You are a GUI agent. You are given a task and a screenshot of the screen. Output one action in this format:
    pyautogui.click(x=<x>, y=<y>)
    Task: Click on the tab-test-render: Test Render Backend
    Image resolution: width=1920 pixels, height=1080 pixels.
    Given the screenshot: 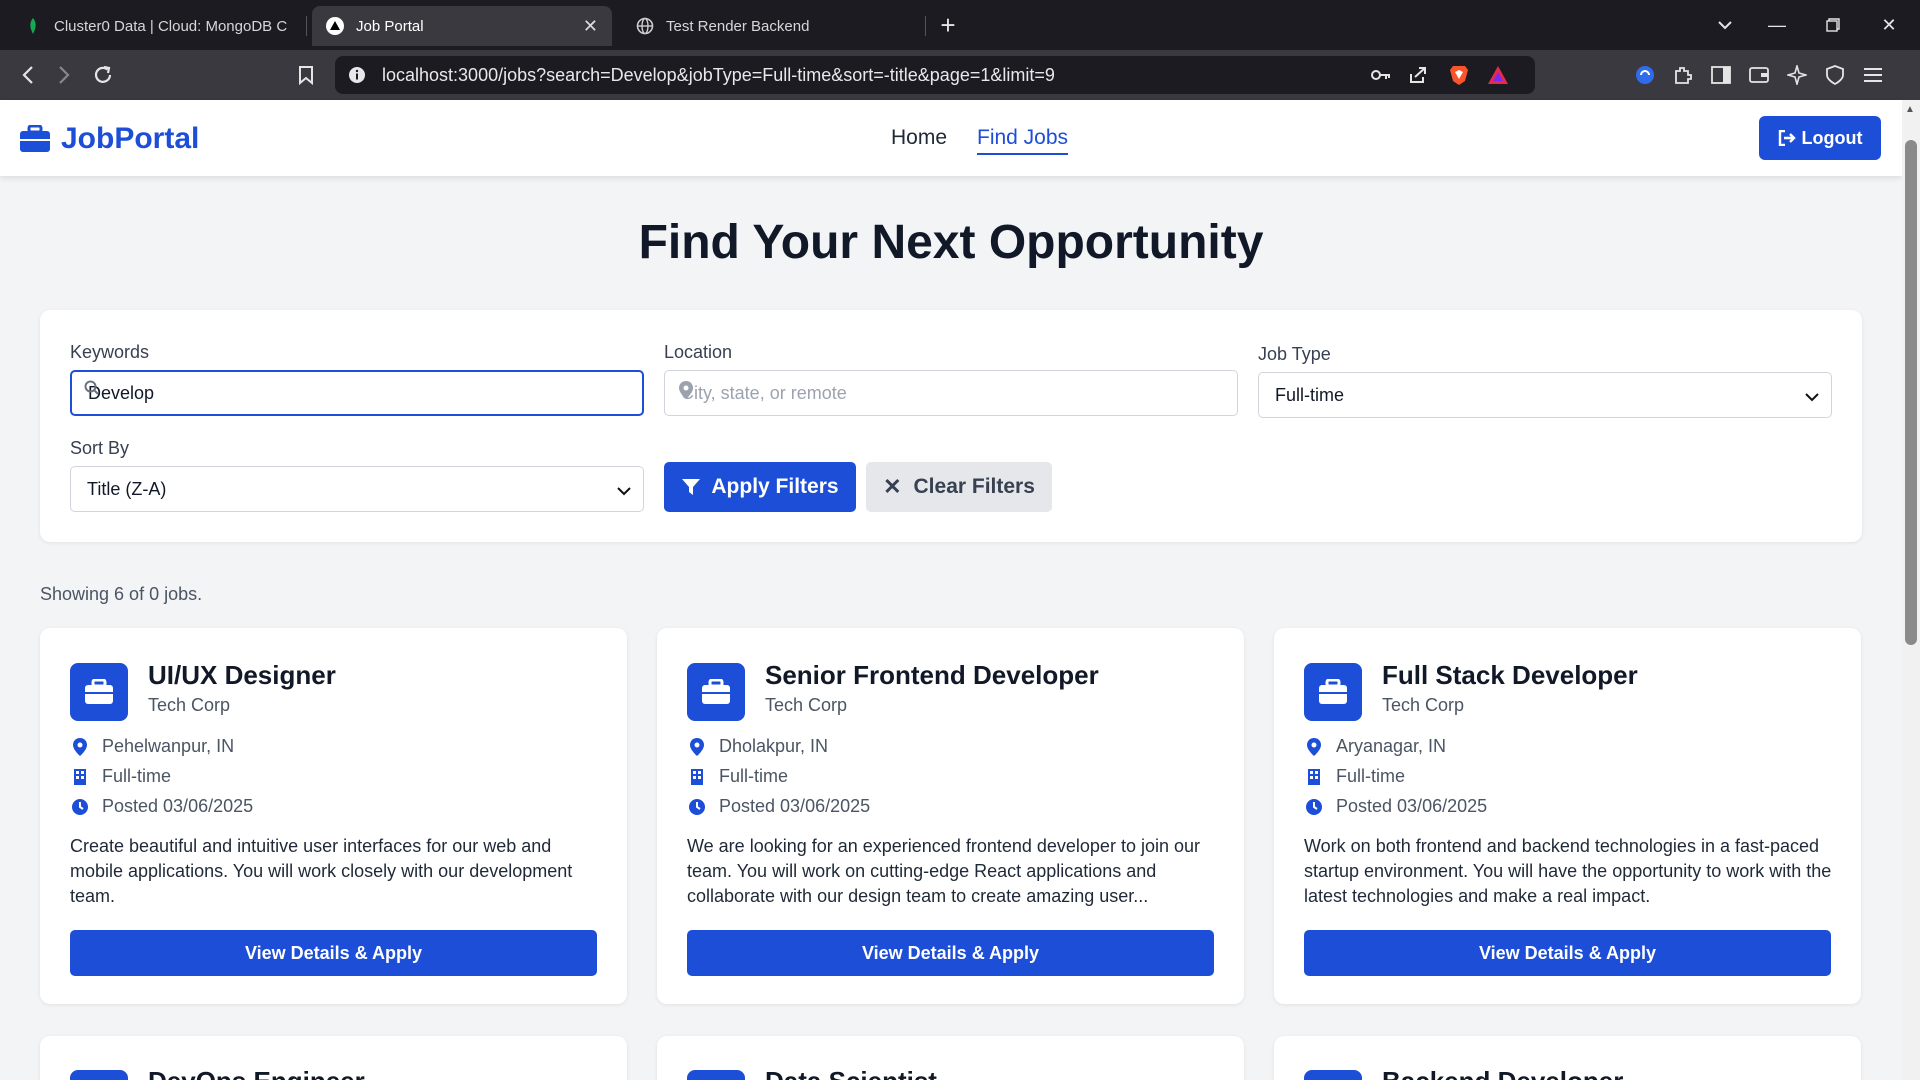 What is the action you would take?
    pyautogui.click(x=772, y=26)
    